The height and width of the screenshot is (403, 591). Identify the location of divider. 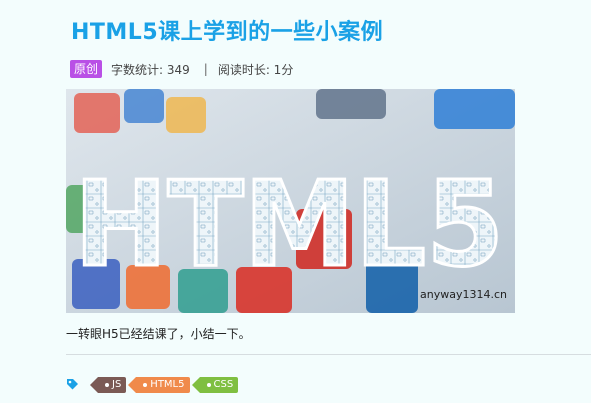
(328, 354).